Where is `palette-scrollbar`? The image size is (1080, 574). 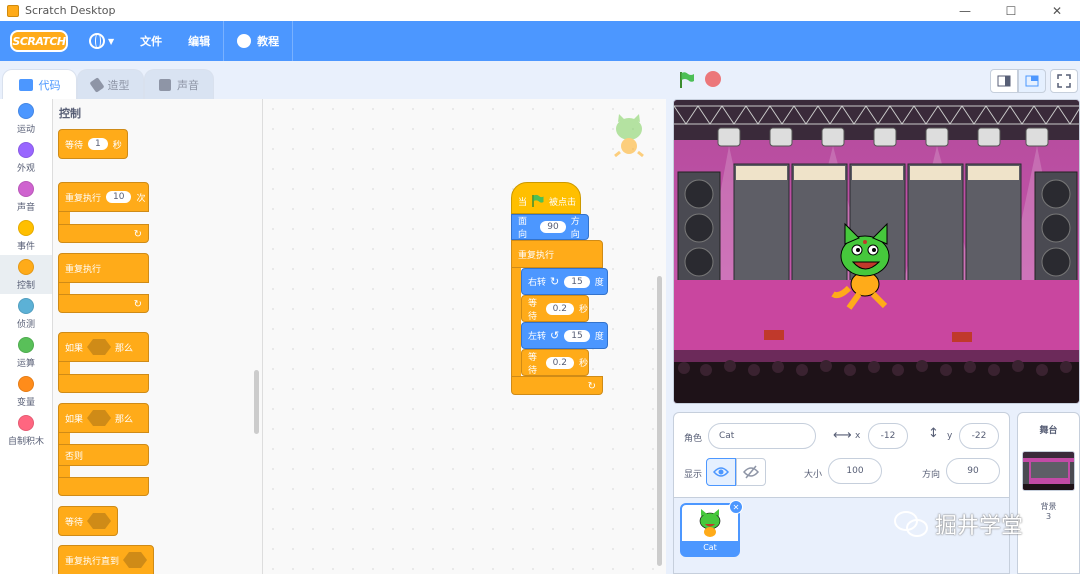 palette-scrollbar is located at coordinates (256, 402).